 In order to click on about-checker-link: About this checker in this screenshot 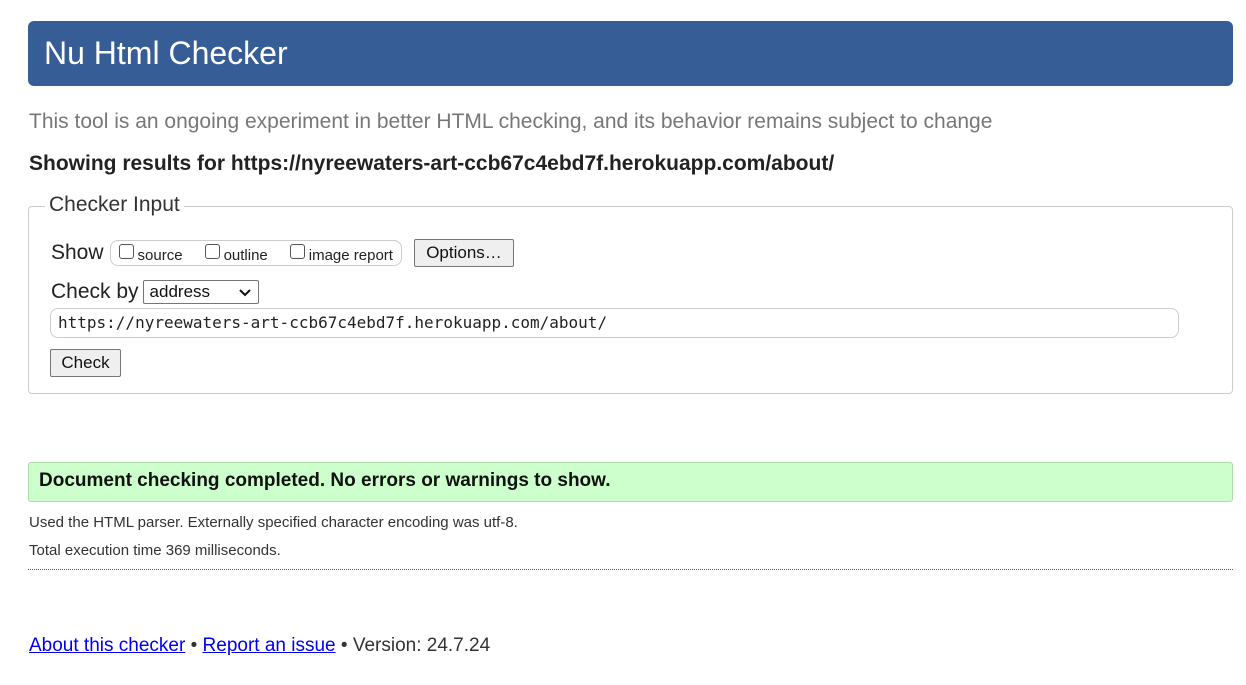, I will do `click(107, 645)`.